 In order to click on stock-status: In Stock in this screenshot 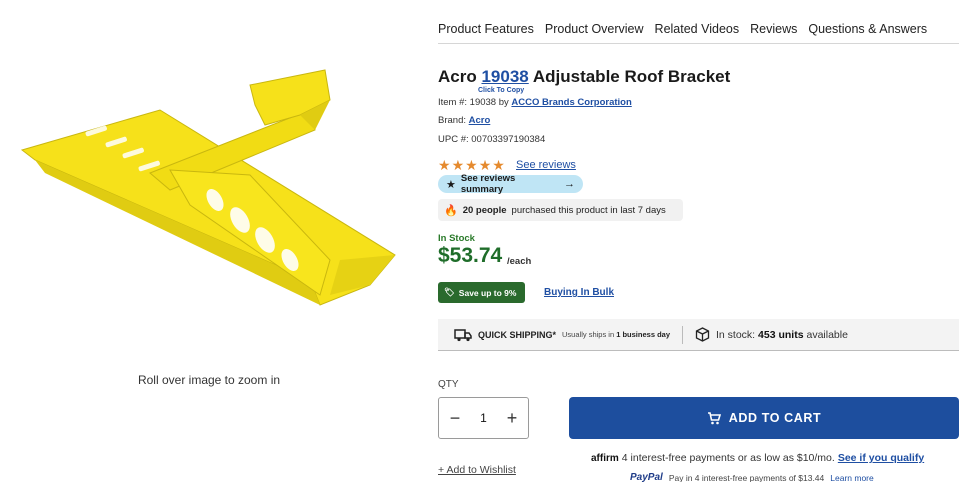, I will do `click(456, 238)`.